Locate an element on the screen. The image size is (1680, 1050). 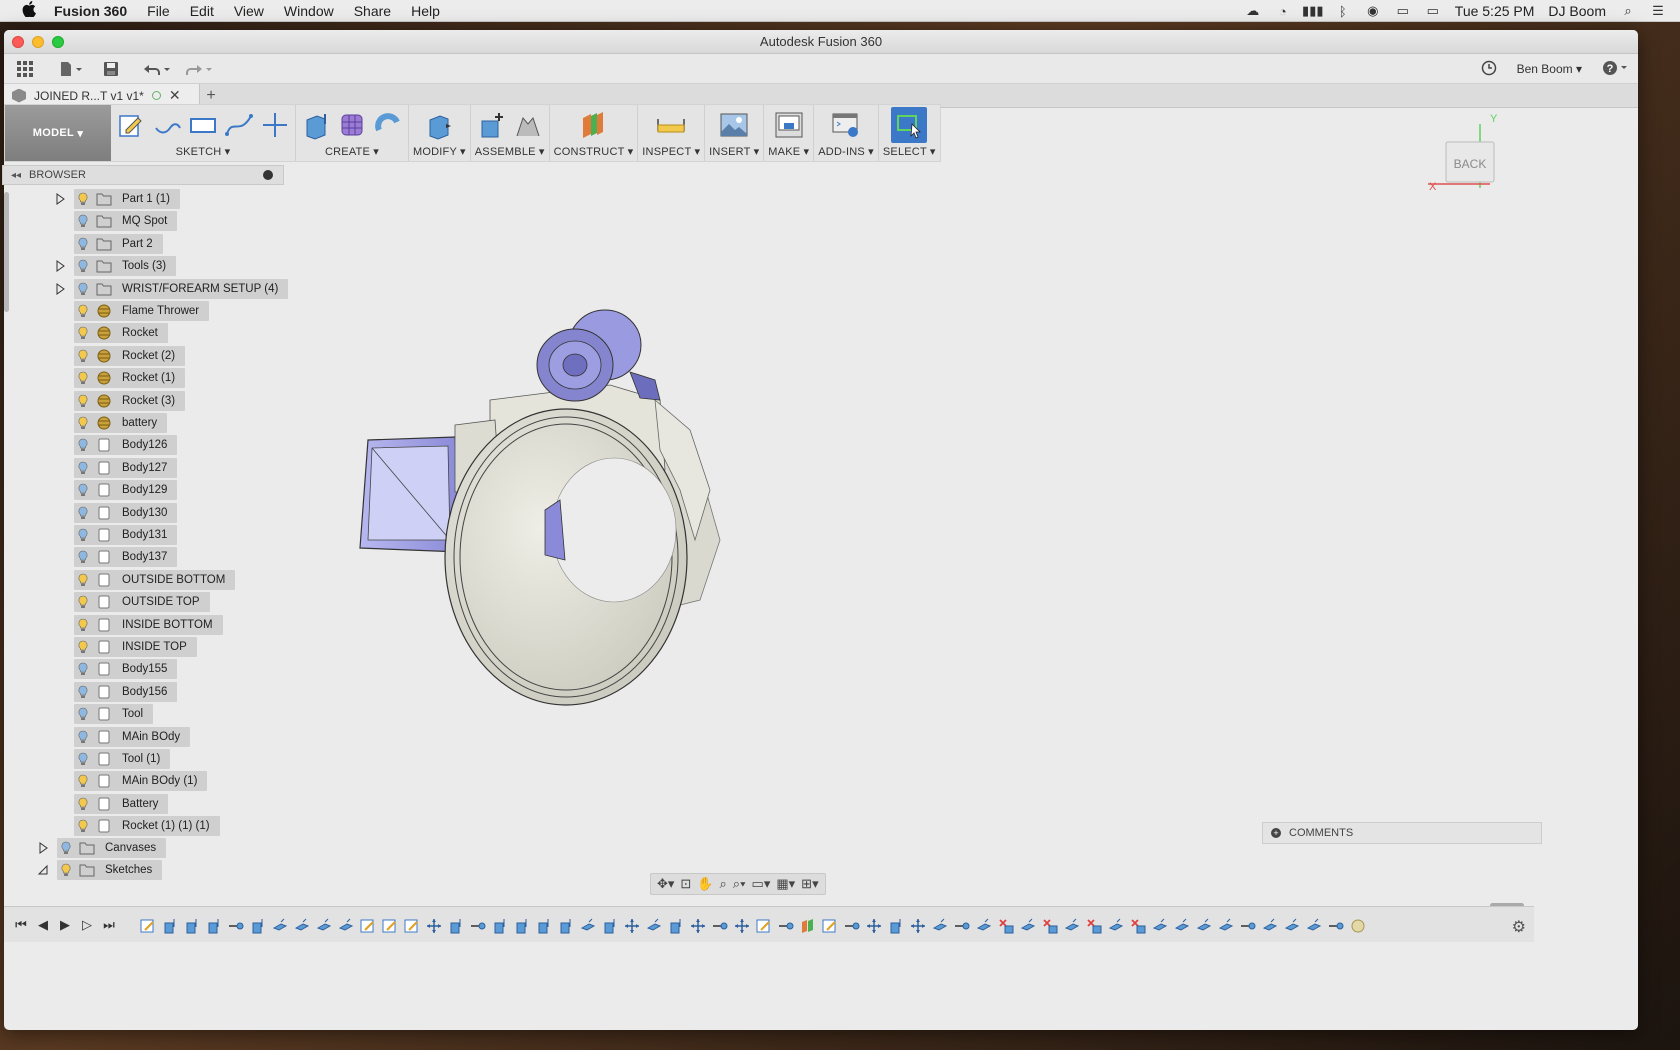
browser-item: Rocket is located at coordinates (121, 333).